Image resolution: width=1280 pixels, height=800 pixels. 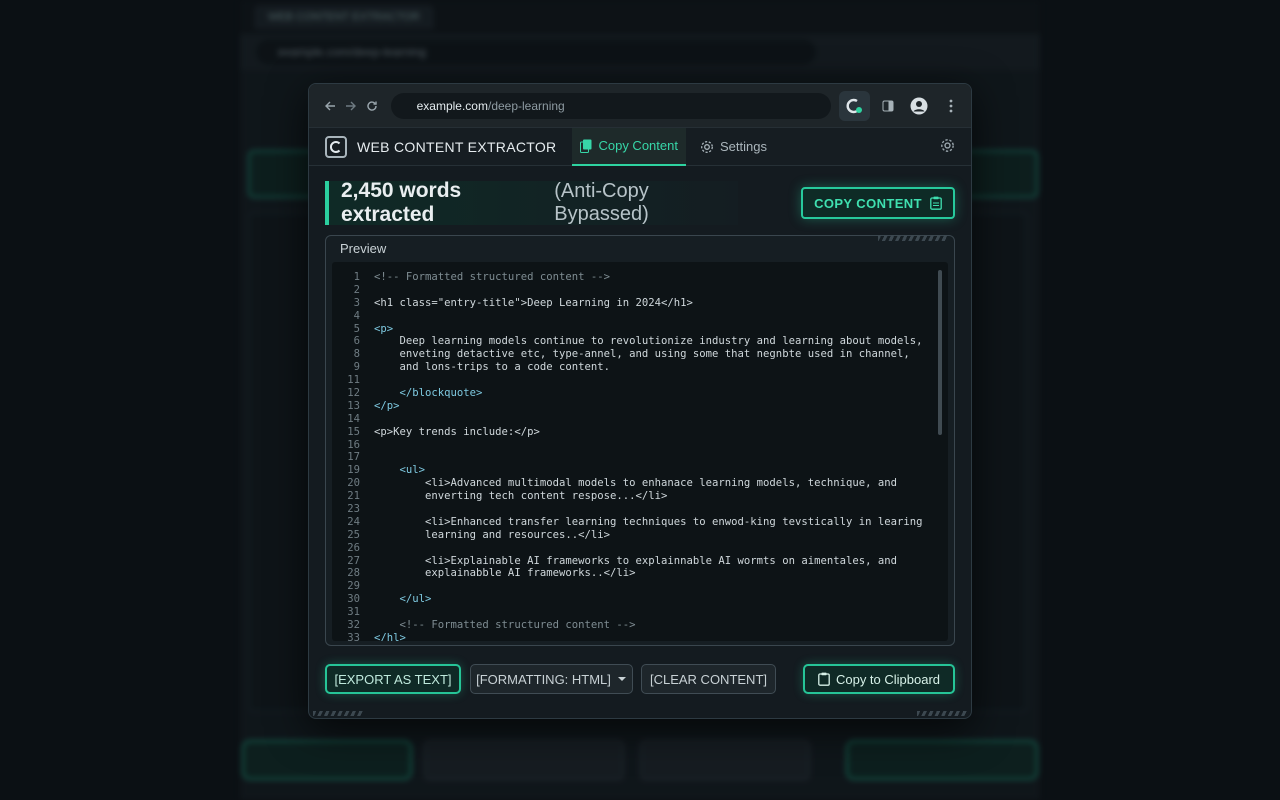 I want to click on browser-toolbar: example.com/deep-learning, so click(x=640, y=106).